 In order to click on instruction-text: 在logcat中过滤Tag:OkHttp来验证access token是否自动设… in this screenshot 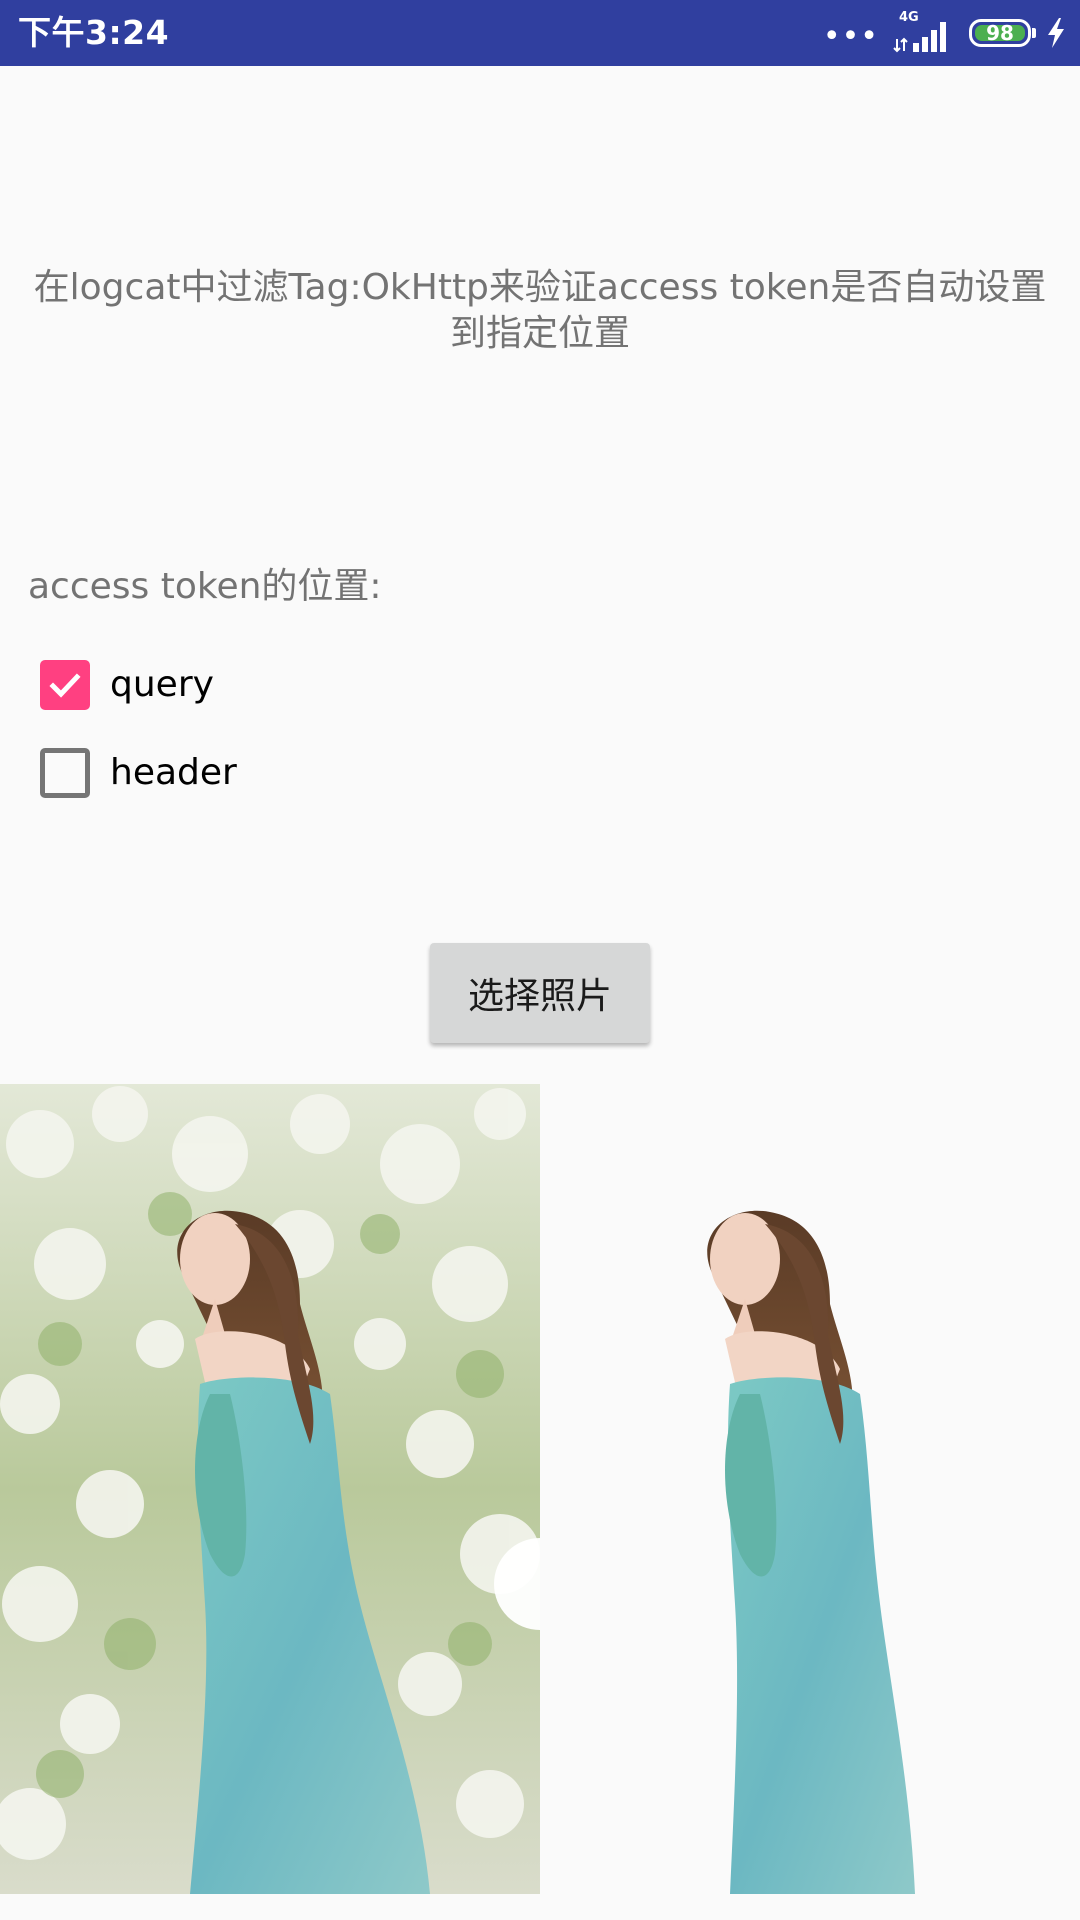, I will do `click(540, 310)`.